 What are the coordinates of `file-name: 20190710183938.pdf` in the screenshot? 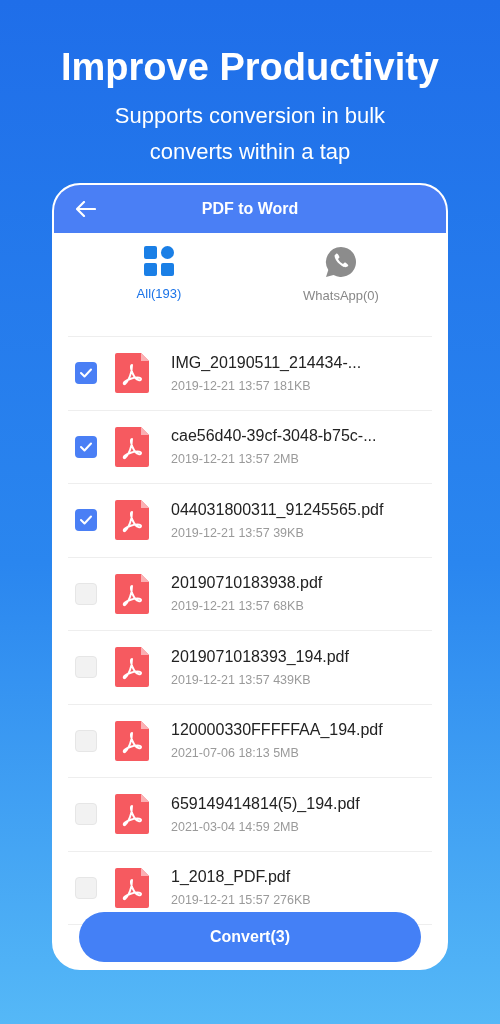 It's located at (247, 583).